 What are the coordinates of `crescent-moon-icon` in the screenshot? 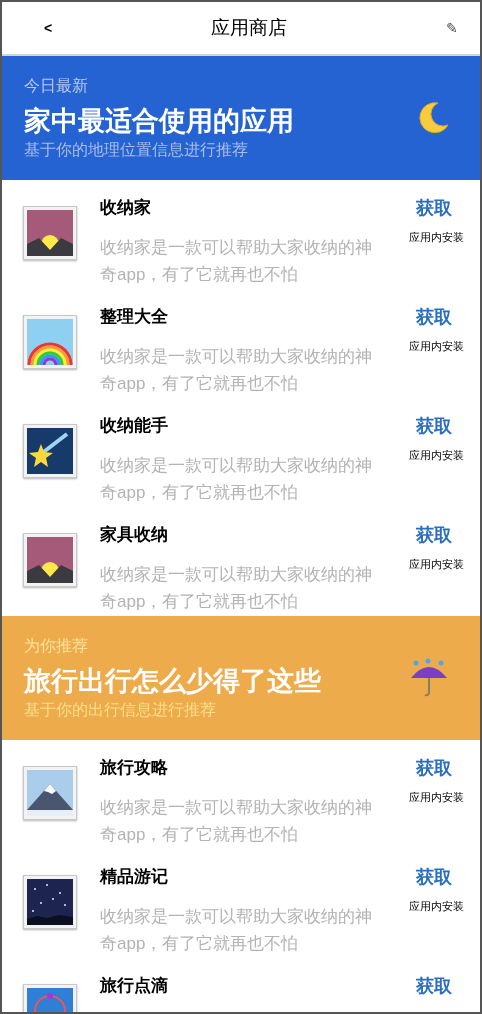 It's located at (433, 118).